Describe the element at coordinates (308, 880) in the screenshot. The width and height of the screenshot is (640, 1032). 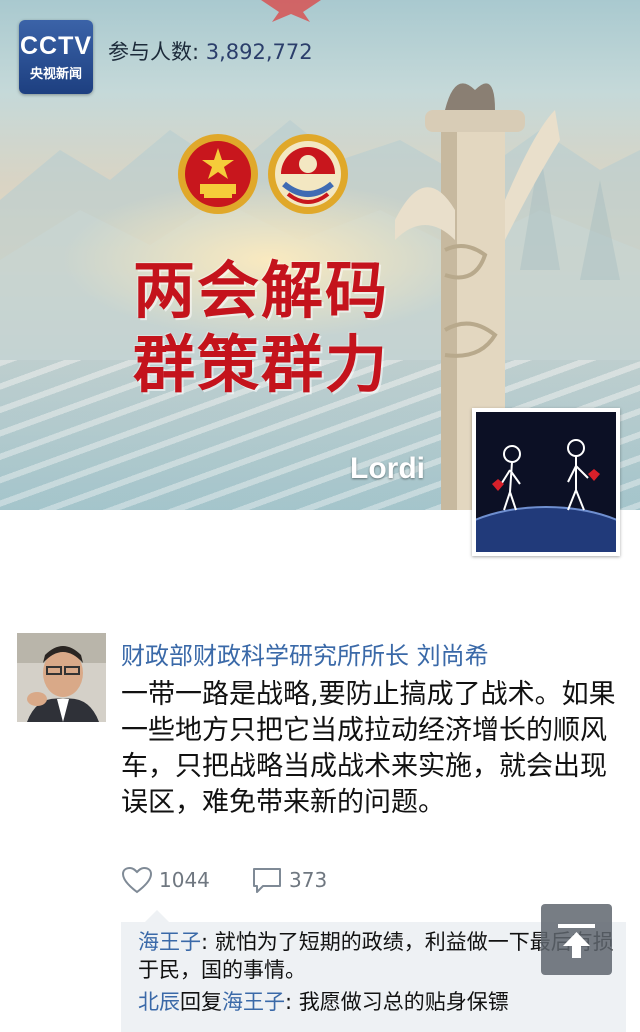
I see `comment-count: 373` at that location.